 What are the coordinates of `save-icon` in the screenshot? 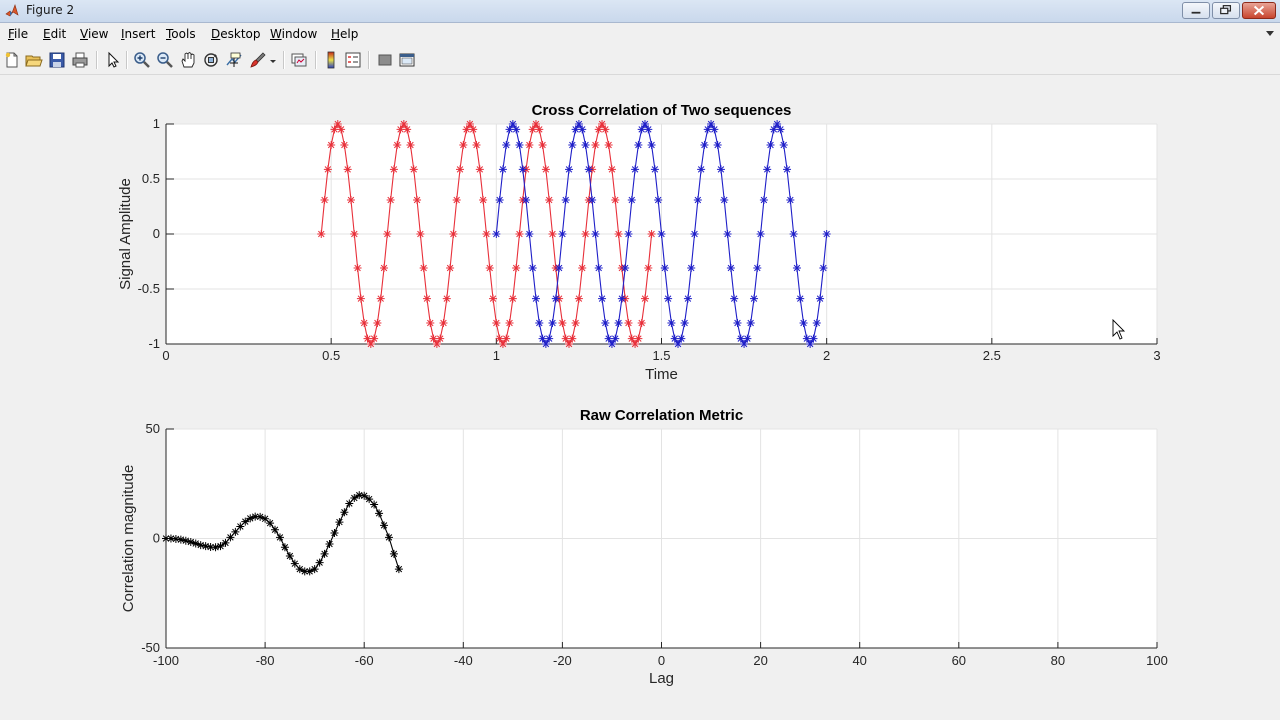 It's located at (57, 60).